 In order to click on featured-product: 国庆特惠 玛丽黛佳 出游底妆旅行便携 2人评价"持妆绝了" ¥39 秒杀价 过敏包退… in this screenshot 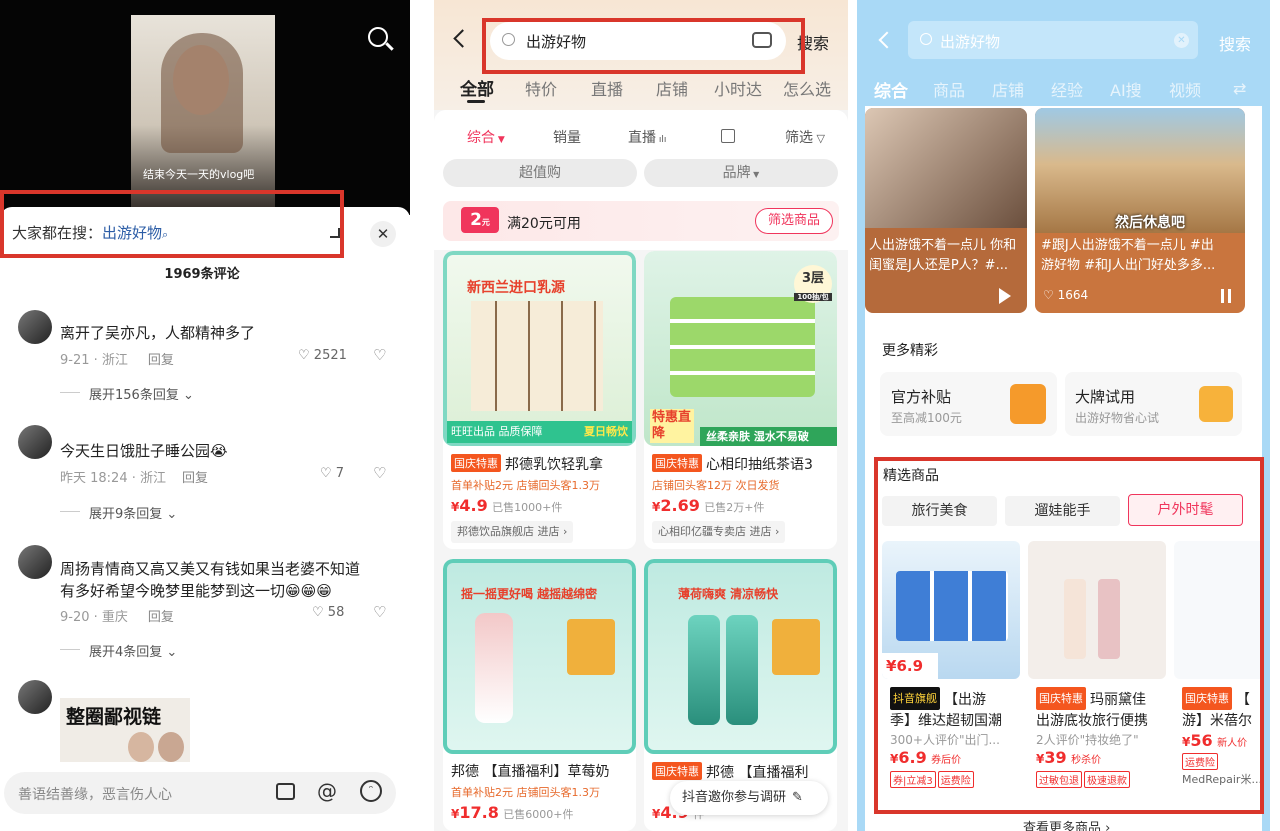, I will do `click(1097, 666)`.